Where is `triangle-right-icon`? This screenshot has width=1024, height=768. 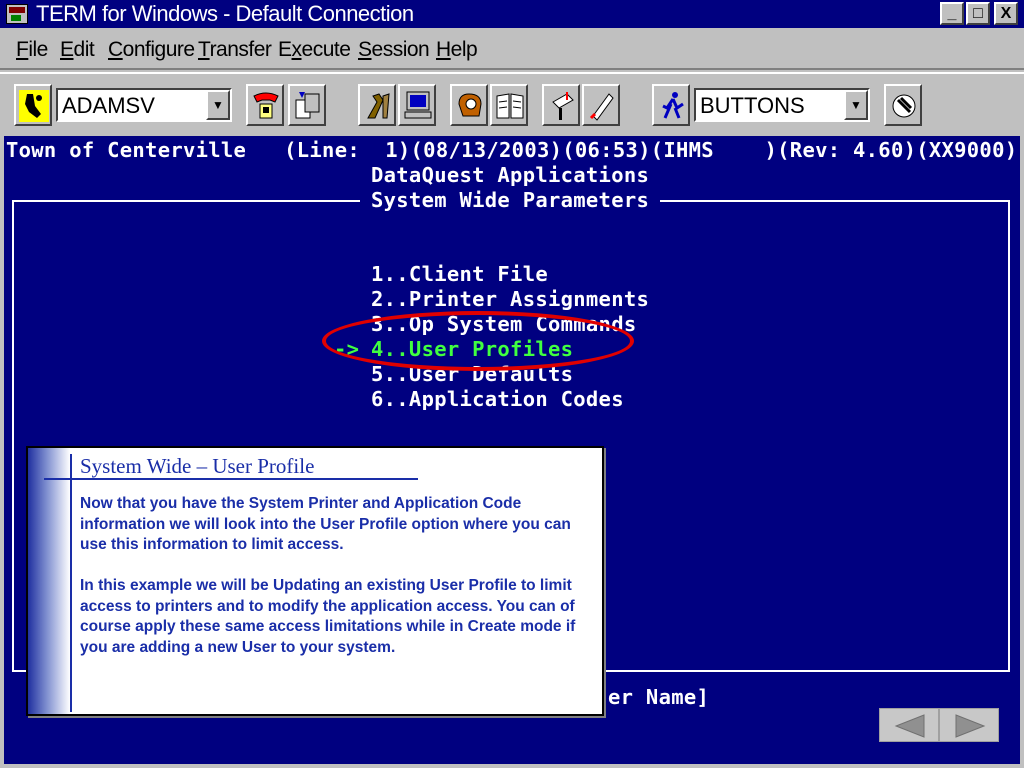
triangle-right-icon is located at coordinates (970, 726).